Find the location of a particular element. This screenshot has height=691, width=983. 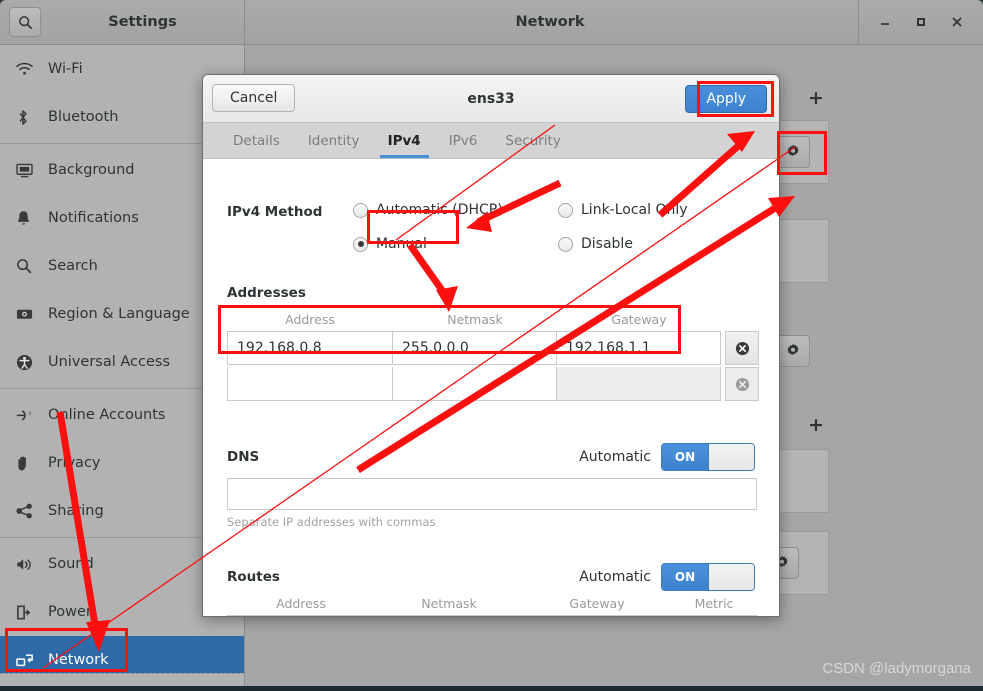

sidebar-item-label: Wi-Fi is located at coordinates (65, 69).